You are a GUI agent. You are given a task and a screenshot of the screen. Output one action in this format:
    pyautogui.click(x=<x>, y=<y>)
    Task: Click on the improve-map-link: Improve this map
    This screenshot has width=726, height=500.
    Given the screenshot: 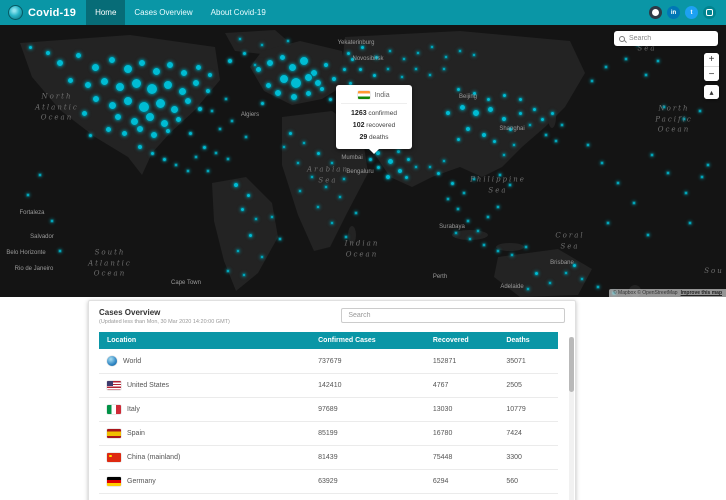 What is the action you would take?
    pyautogui.click(x=701, y=293)
    